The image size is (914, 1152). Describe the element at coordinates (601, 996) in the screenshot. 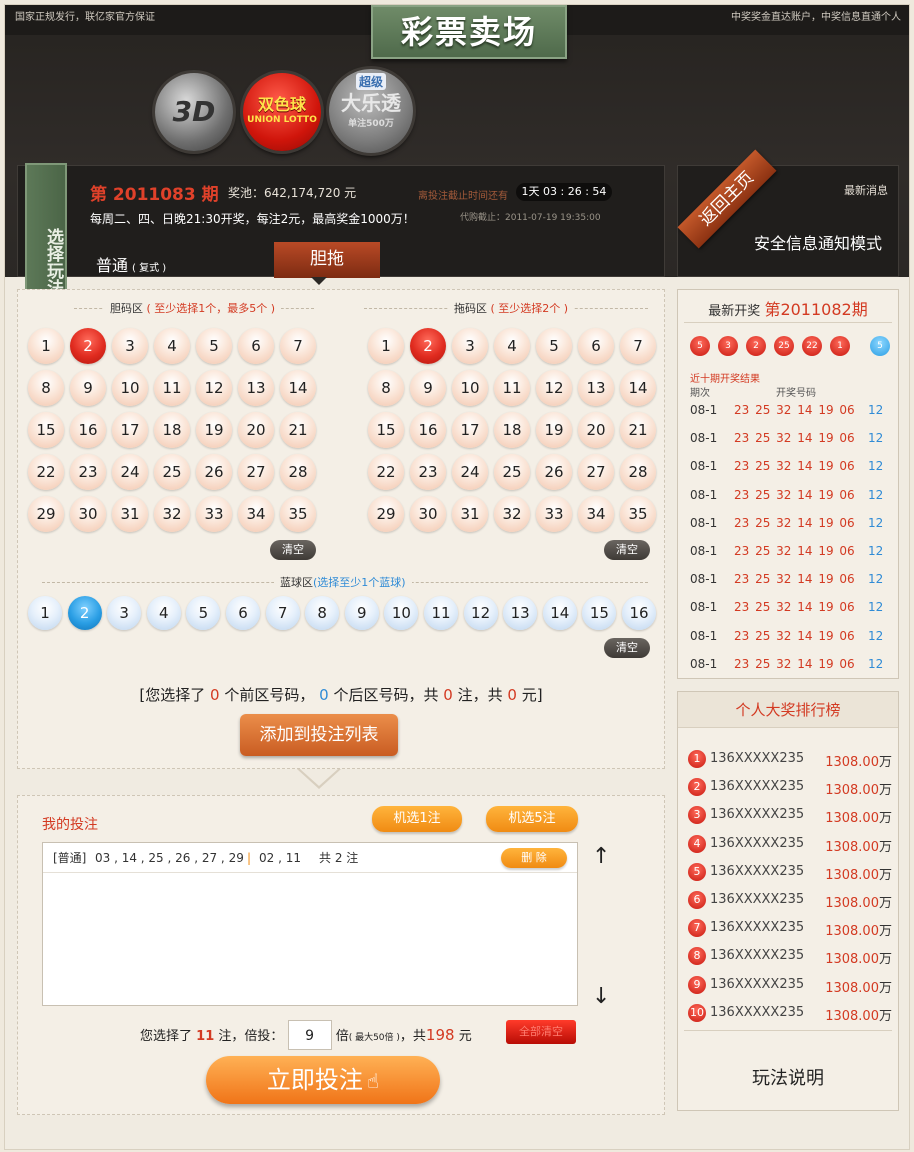

I see `scroll-down-arrow: ↓` at that location.